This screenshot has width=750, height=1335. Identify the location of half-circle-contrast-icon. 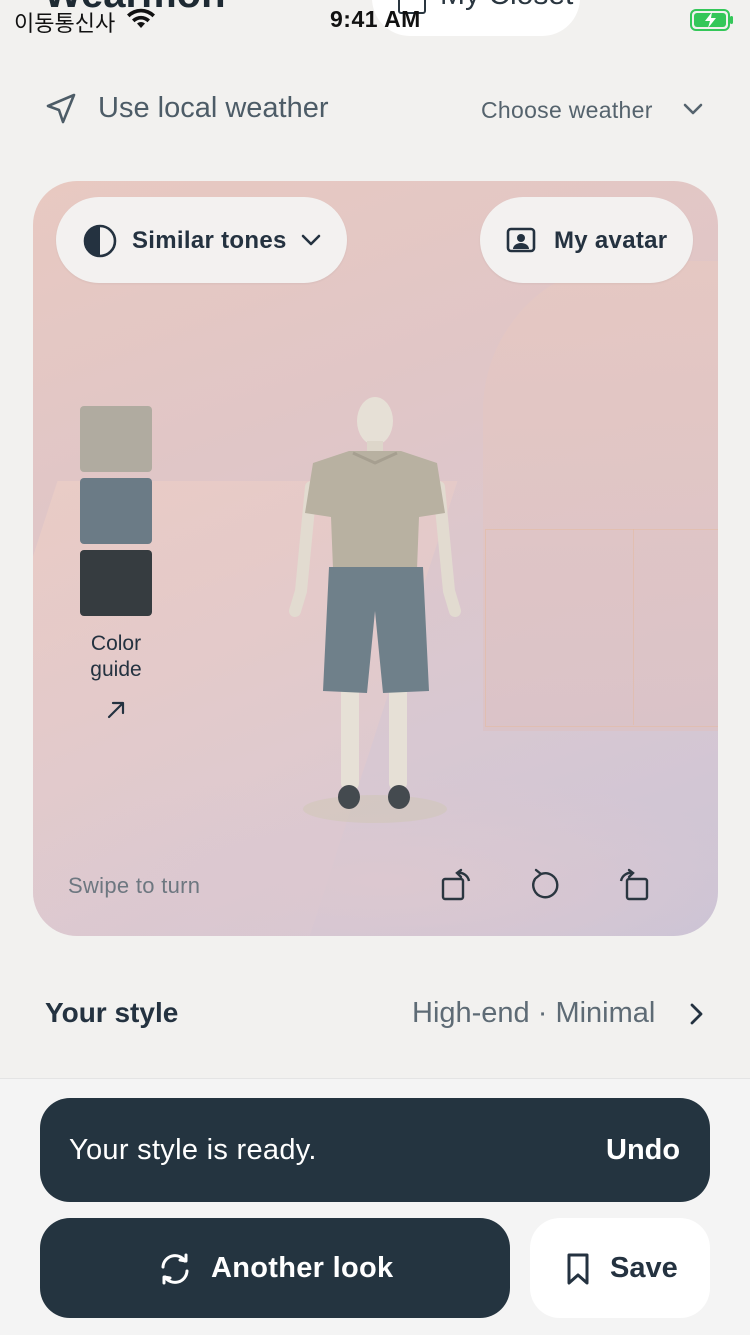
(100, 241).